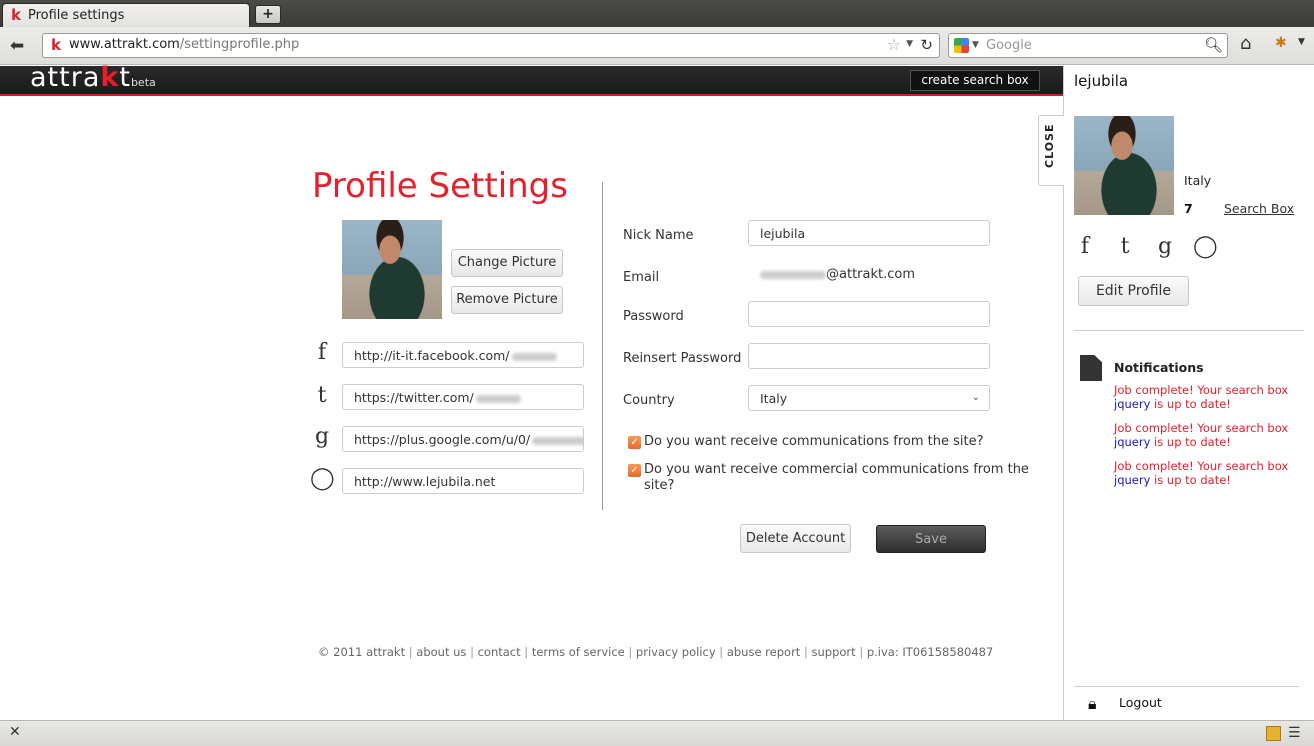  Describe the element at coordinates (763, 652) in the screenshot. I see `footer-link-abuse: abuse report` at that location.